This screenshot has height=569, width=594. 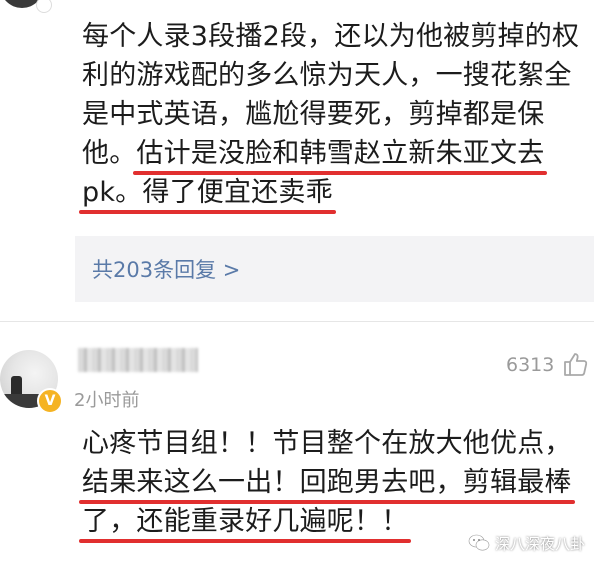 What do you see at coordinates (138, 360) in the screenshot?
I see `username-redacted` at bounding box center [138, 360].